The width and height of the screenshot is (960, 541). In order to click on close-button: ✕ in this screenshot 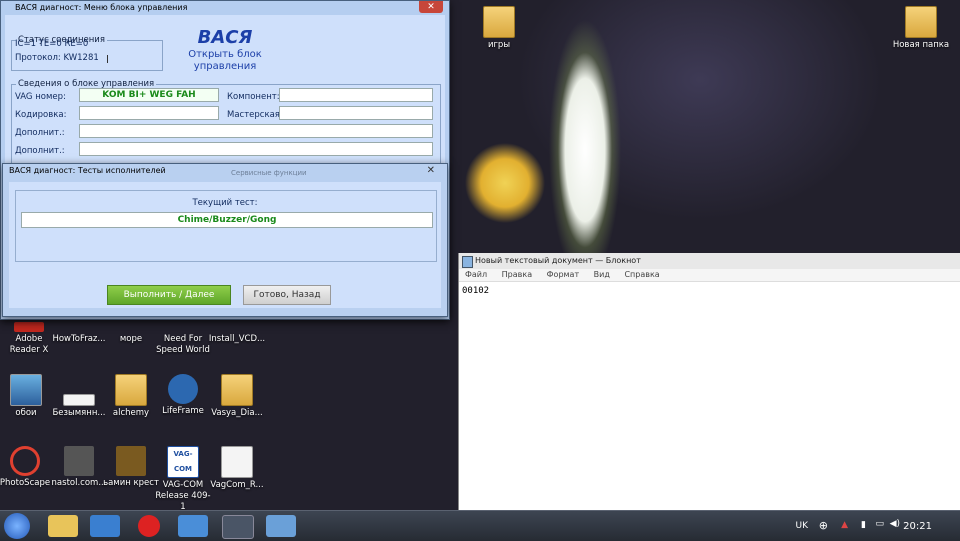, I will do `click(431, 7)`.